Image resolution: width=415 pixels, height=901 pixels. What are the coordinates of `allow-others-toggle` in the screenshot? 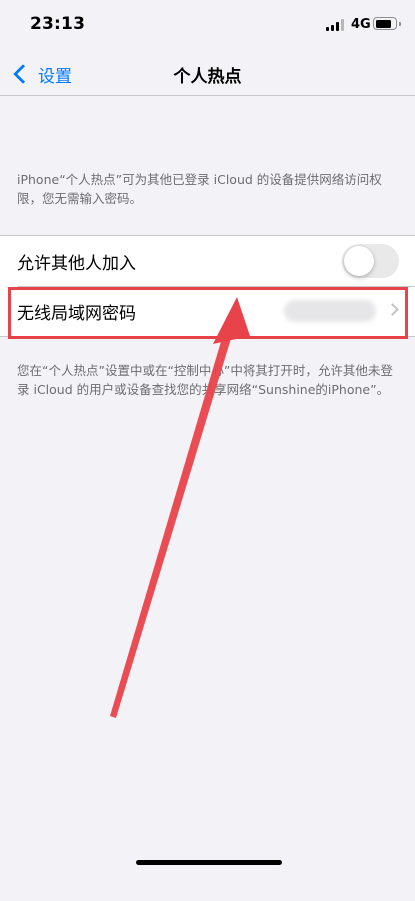 It's located at (370, 261).